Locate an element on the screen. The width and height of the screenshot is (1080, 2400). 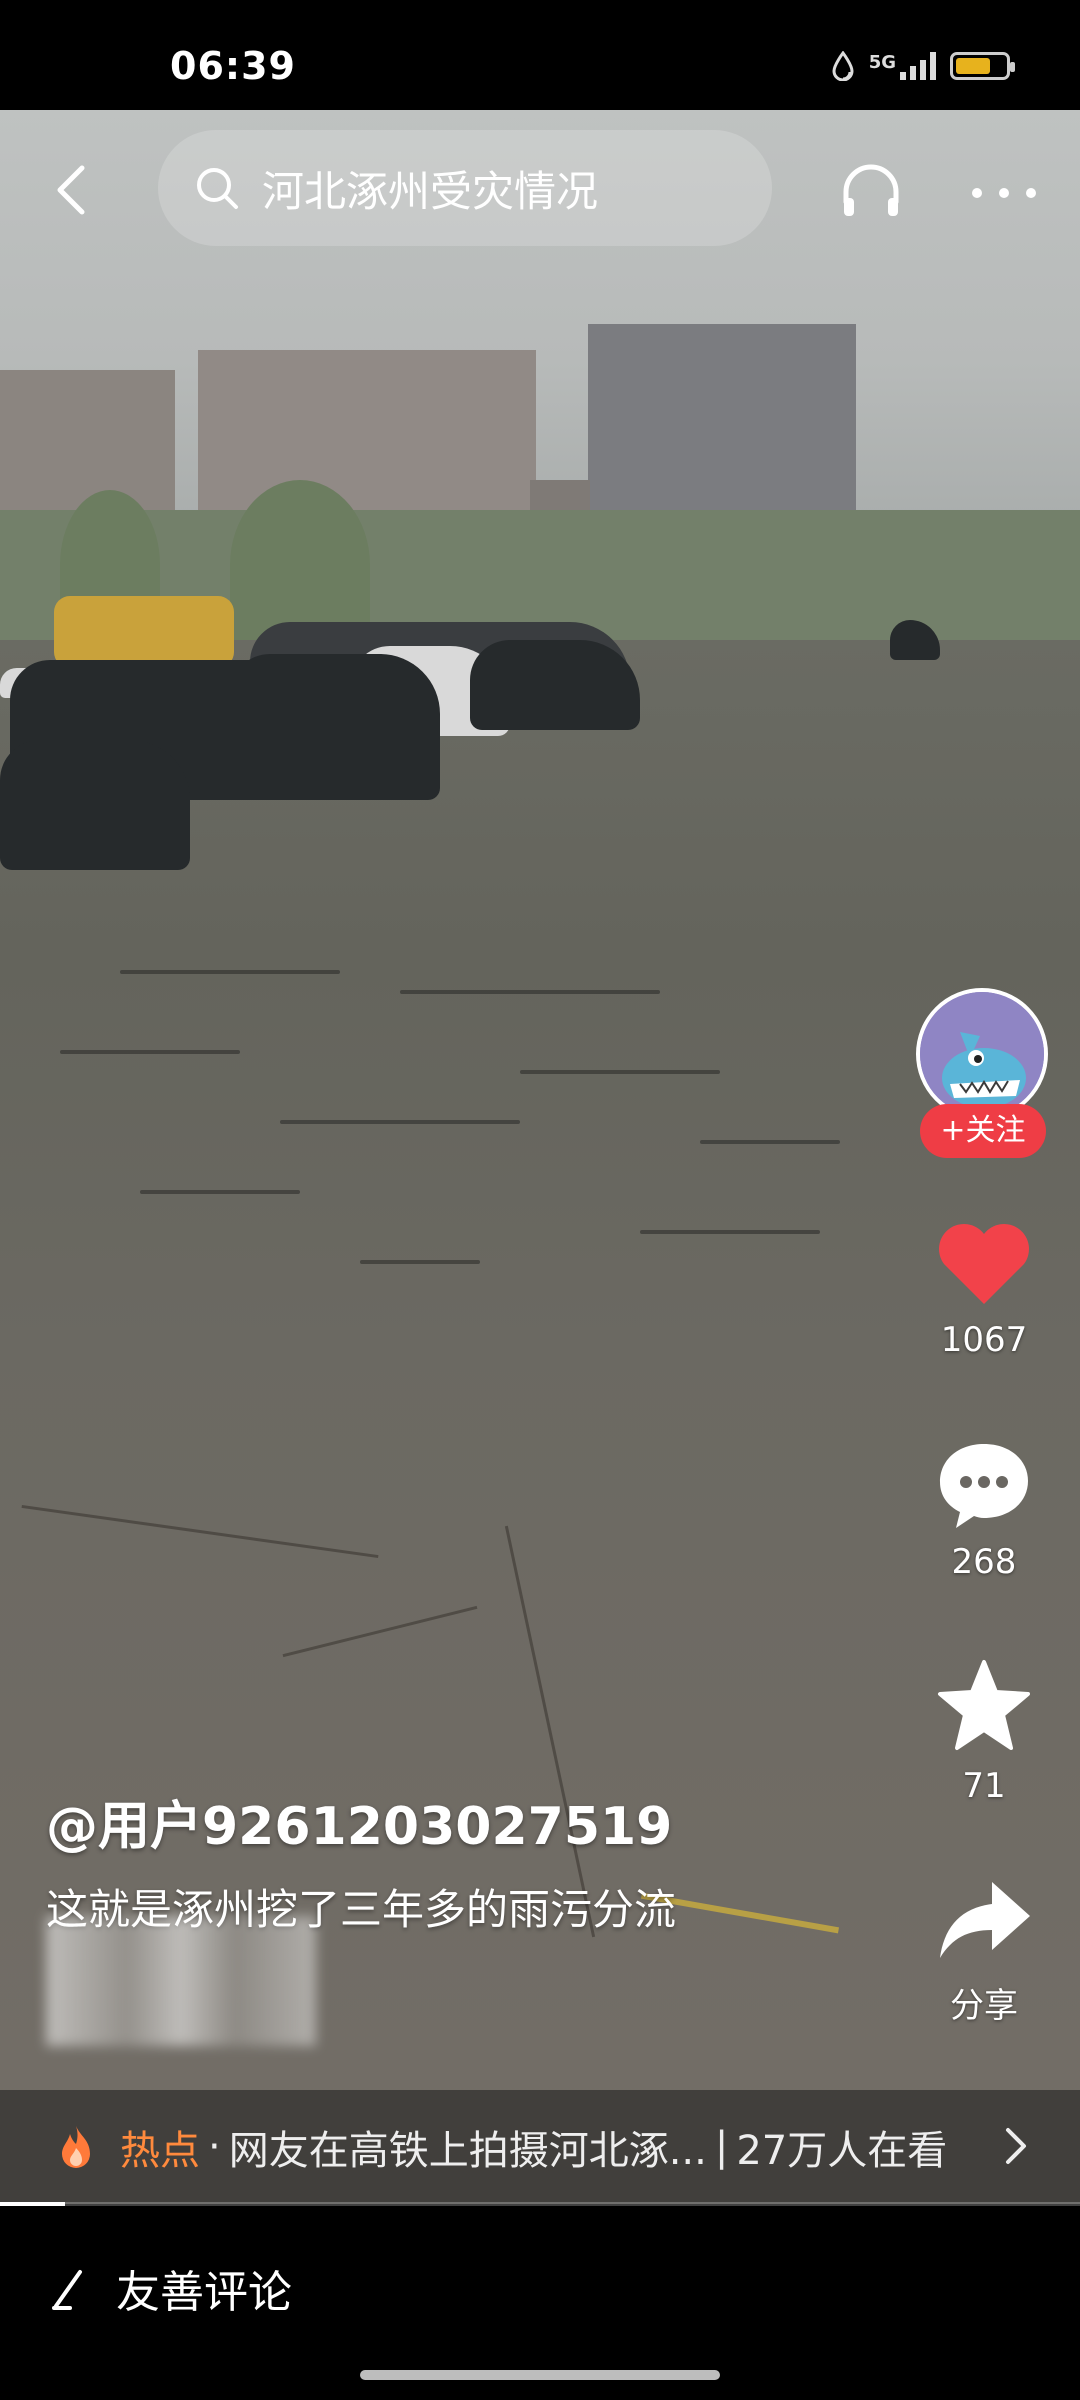
network-type: 5G is located at coordinates (882, 62).